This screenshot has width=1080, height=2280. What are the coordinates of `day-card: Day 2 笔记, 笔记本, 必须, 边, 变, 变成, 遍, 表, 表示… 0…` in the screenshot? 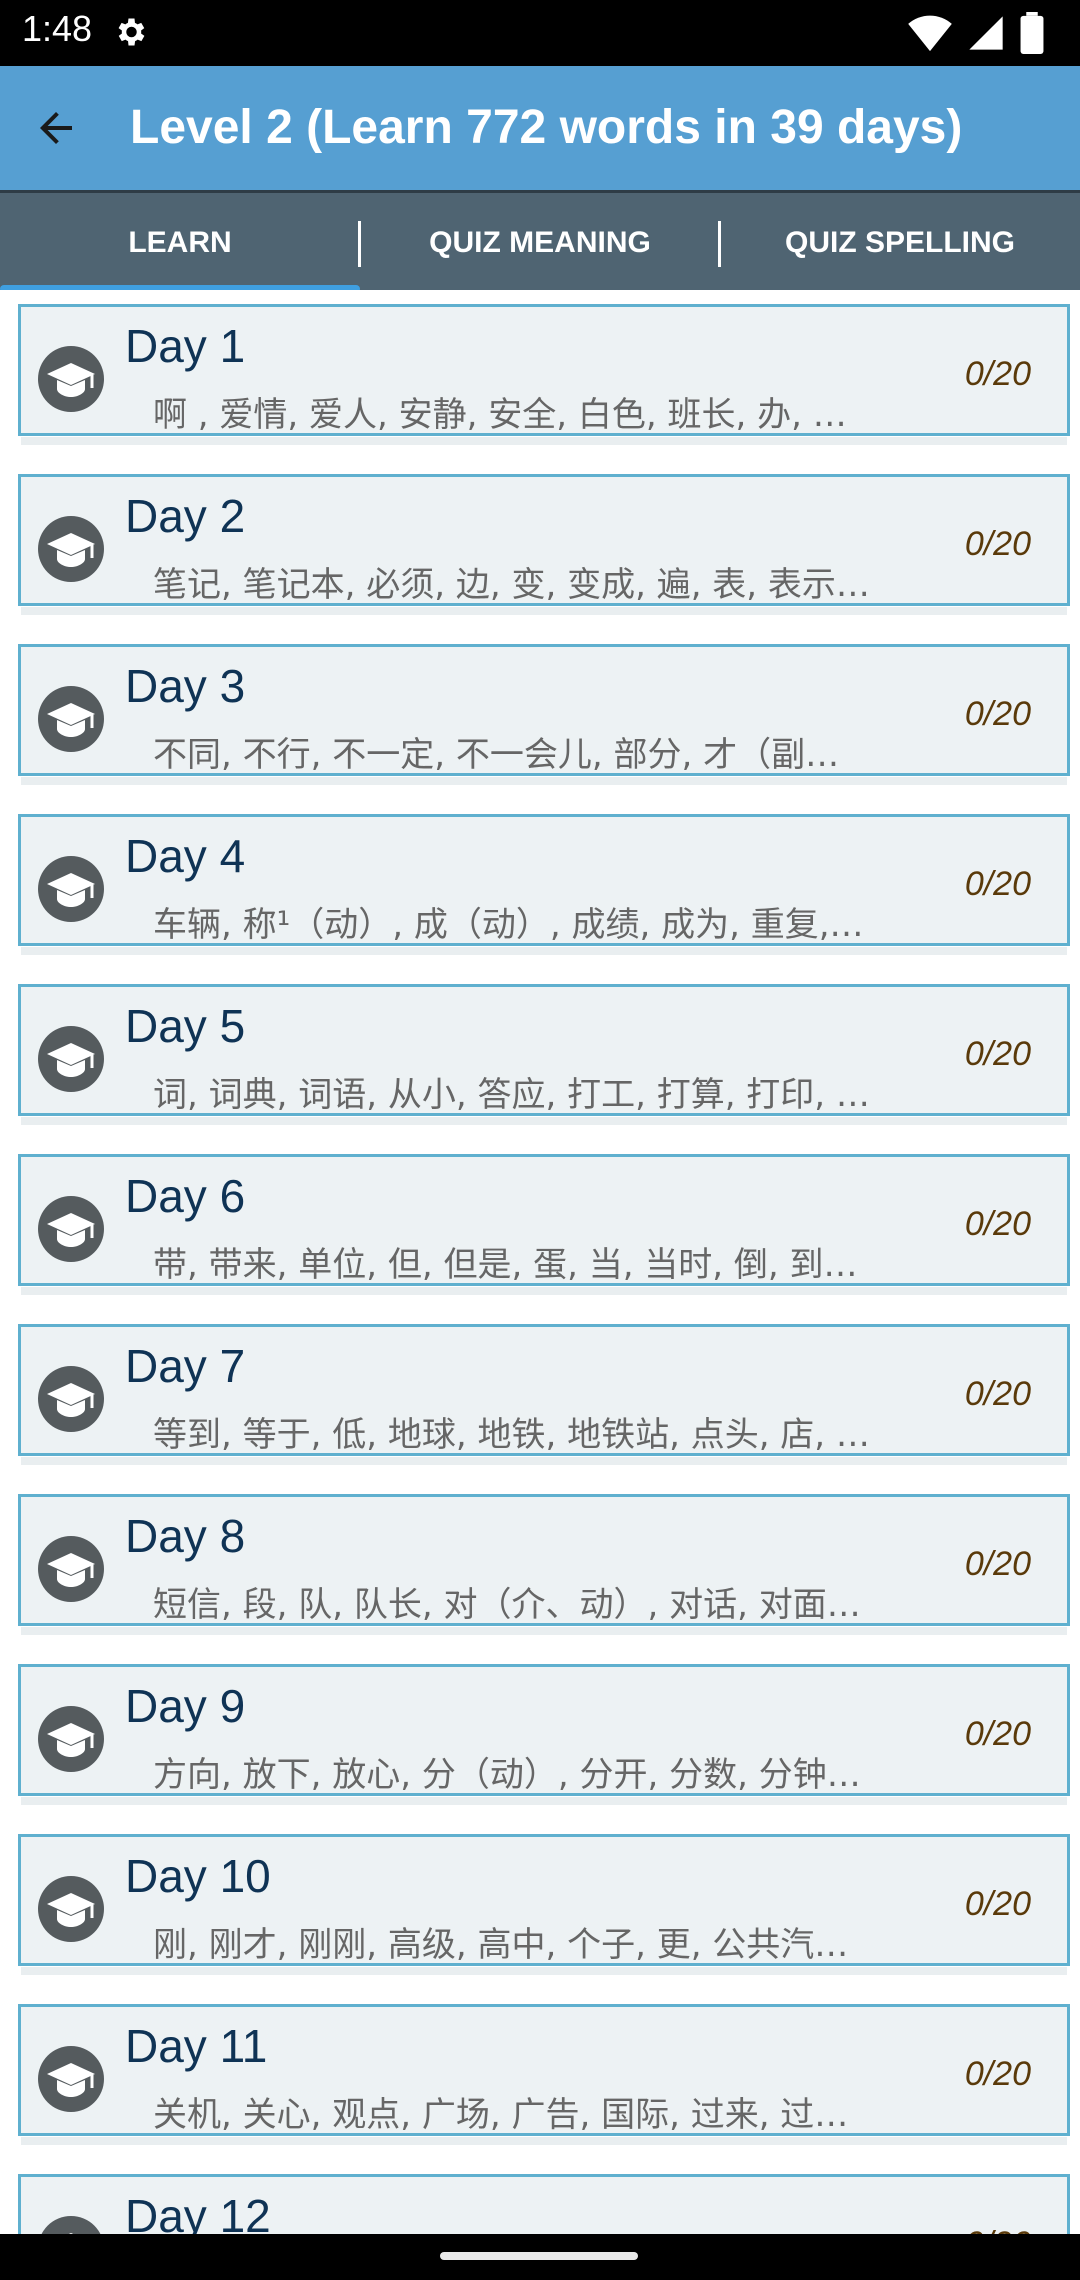 It's located at (544, 544).